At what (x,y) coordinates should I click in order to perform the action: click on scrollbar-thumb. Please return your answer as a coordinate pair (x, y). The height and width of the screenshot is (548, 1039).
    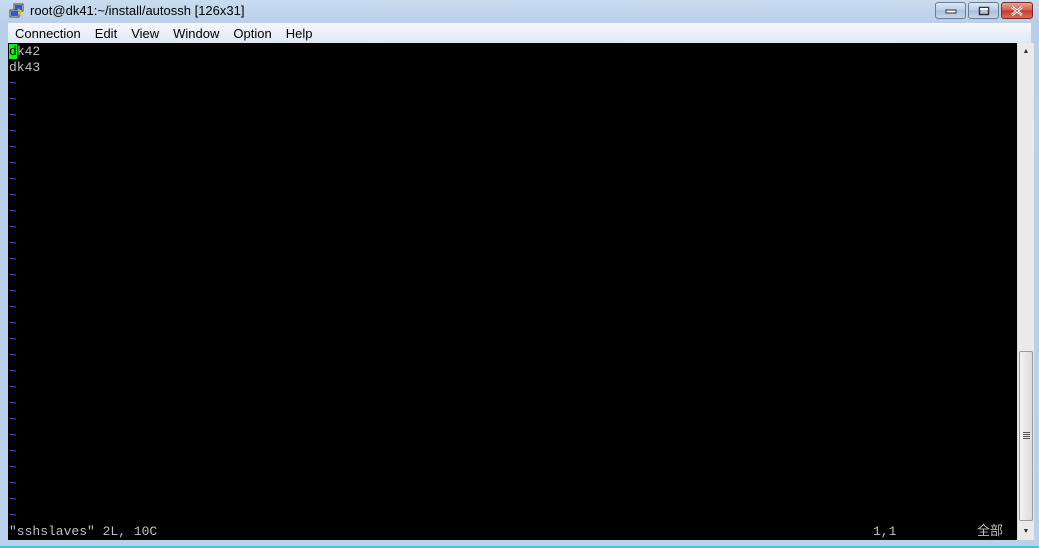
    Looking at the image, I should click on (1026, 436).